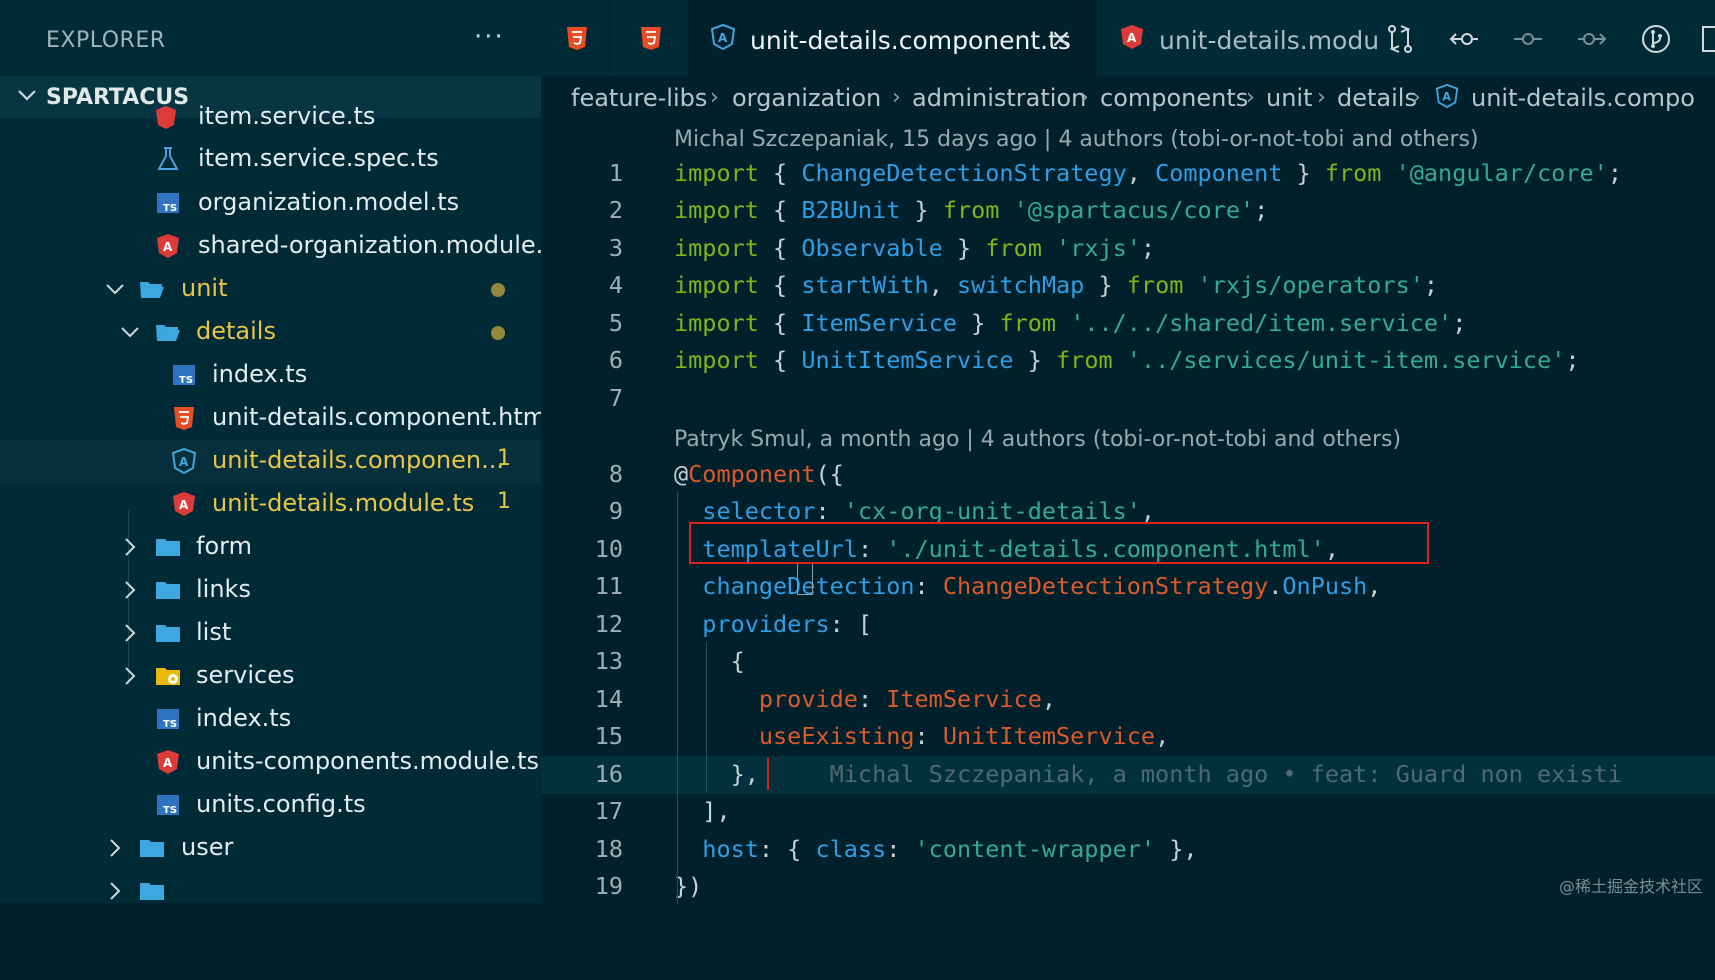  Describe the element at coordinates (270, 633) in the screenshot. I see `tree-folder-list: list` at that location.